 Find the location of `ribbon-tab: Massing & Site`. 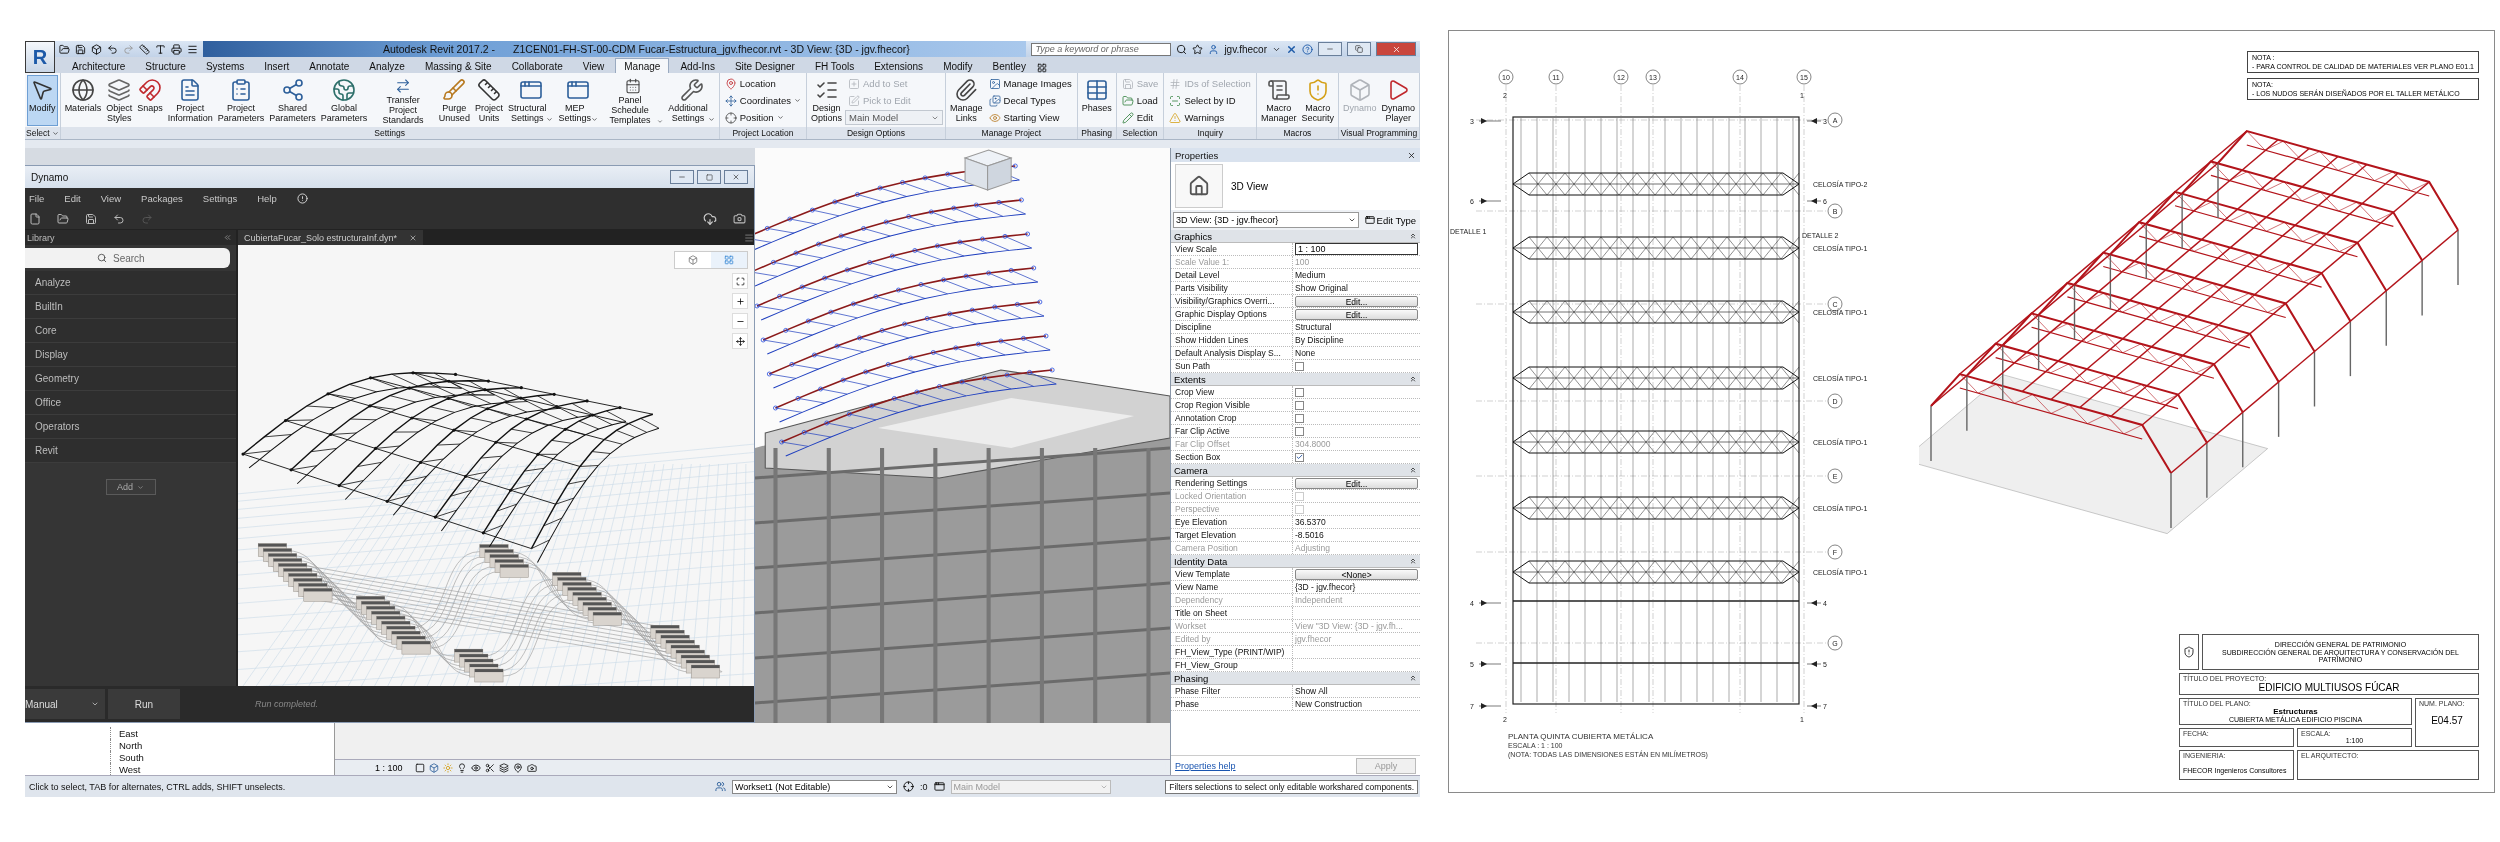

ribbon-tab: Massing & Site is located at coordinates (458, 65).